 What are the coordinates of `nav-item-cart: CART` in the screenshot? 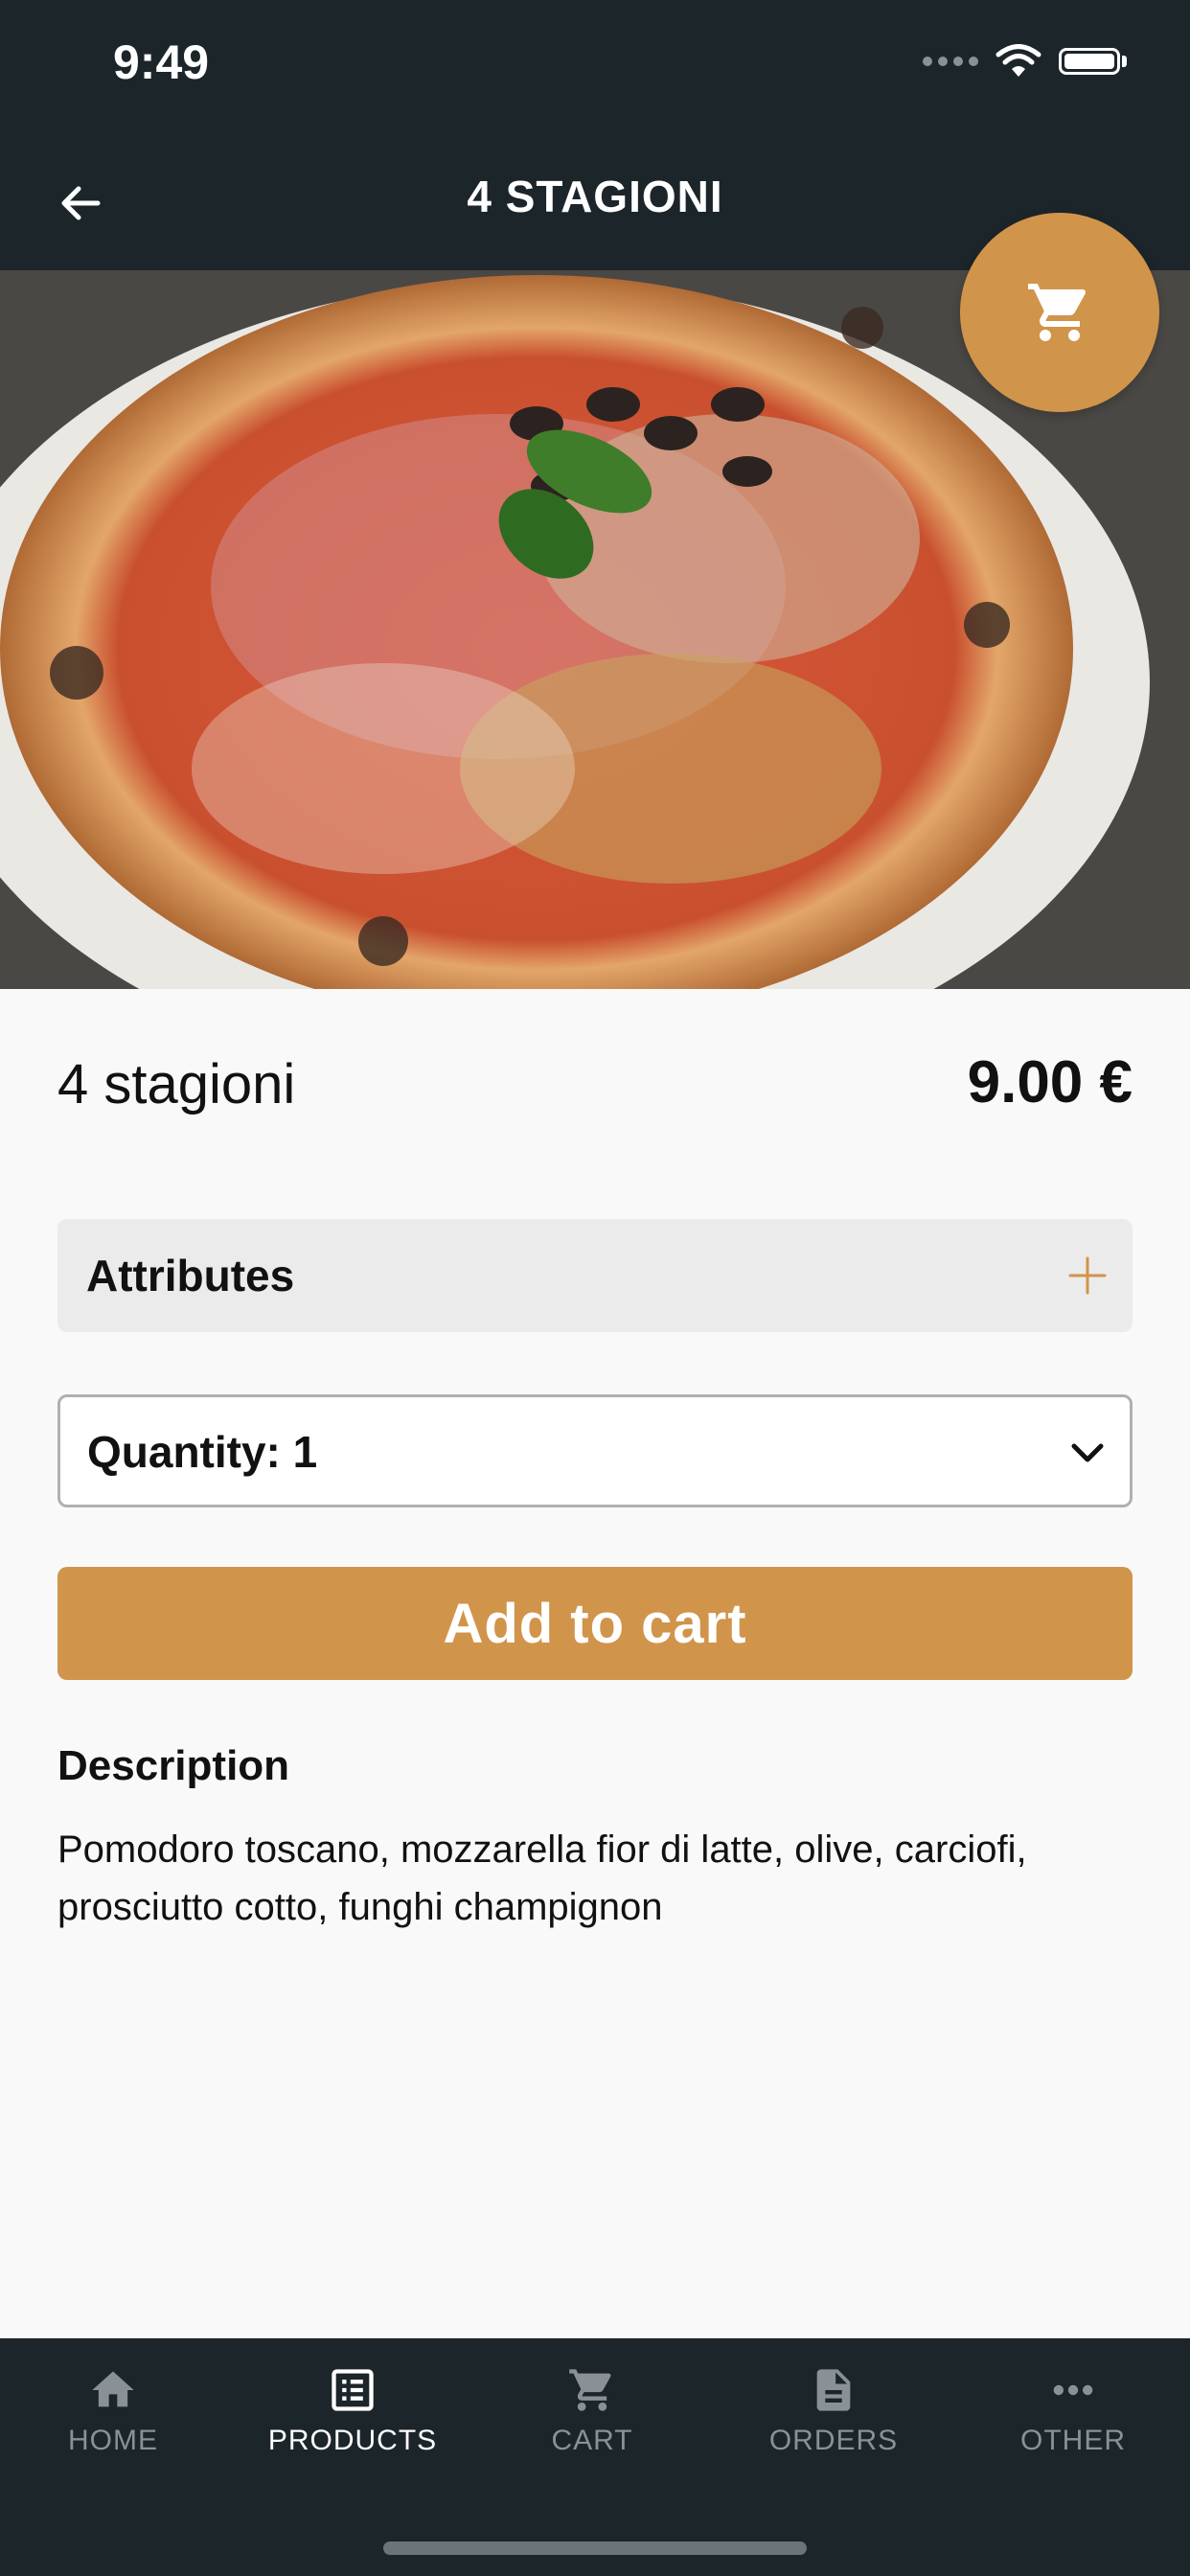 It's located at (592, 2411).